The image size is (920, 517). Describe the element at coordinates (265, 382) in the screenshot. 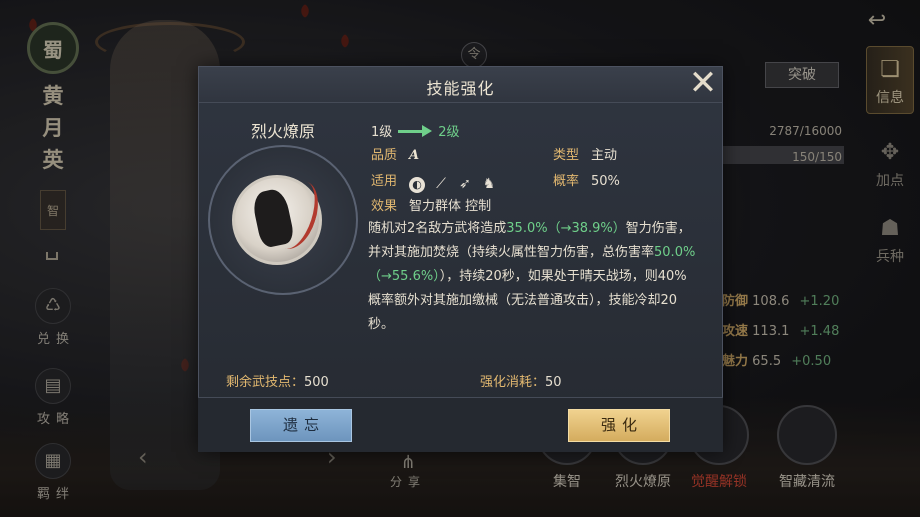

I see `remaining-points-label: 剩余武技点：` at that location.